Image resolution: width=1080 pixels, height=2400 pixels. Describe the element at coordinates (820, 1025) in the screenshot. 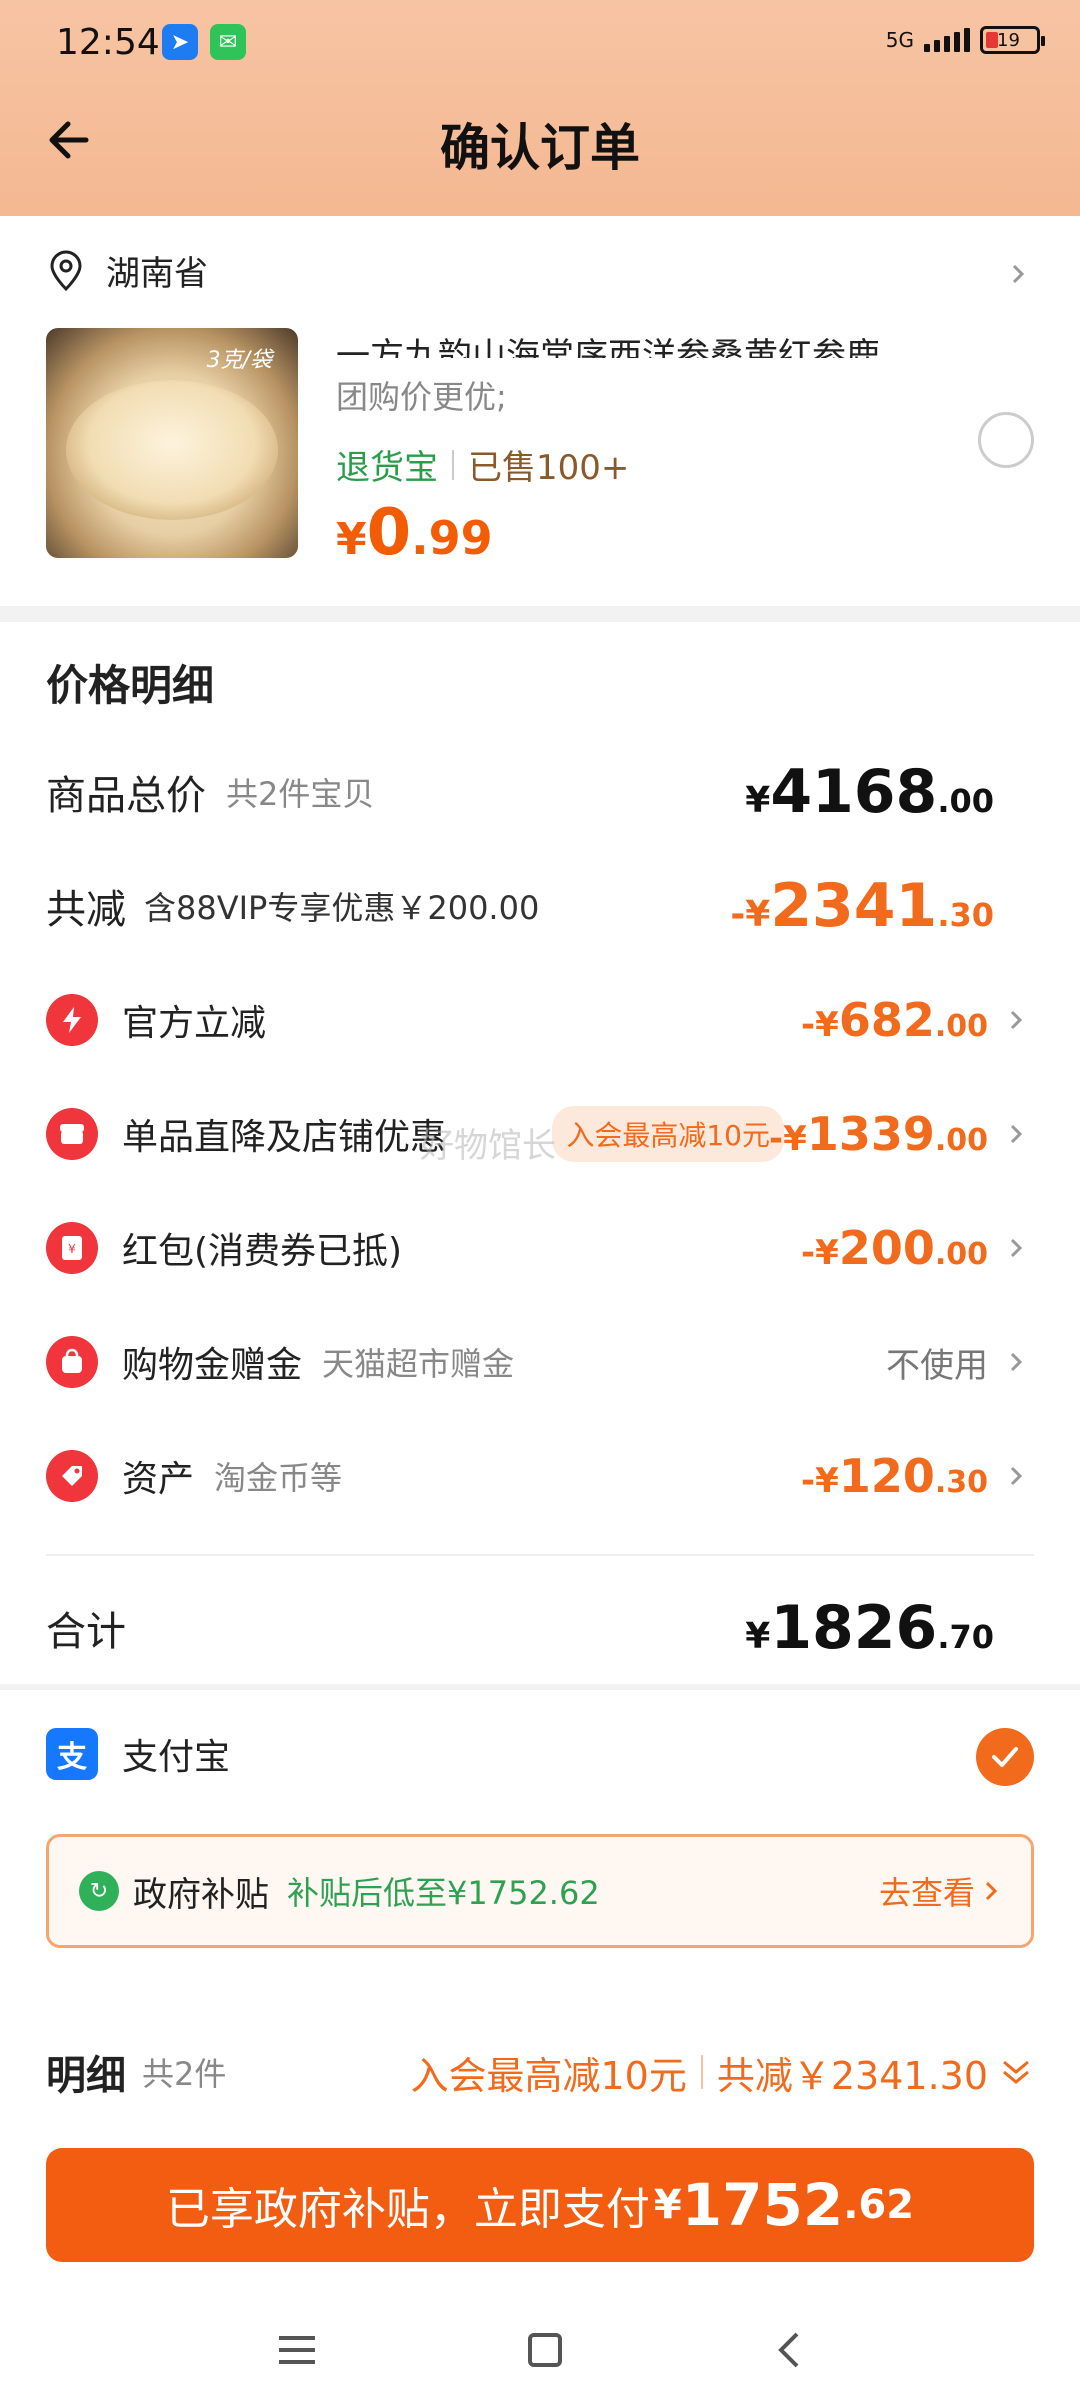

I see `official-sym: -¥` at that location.